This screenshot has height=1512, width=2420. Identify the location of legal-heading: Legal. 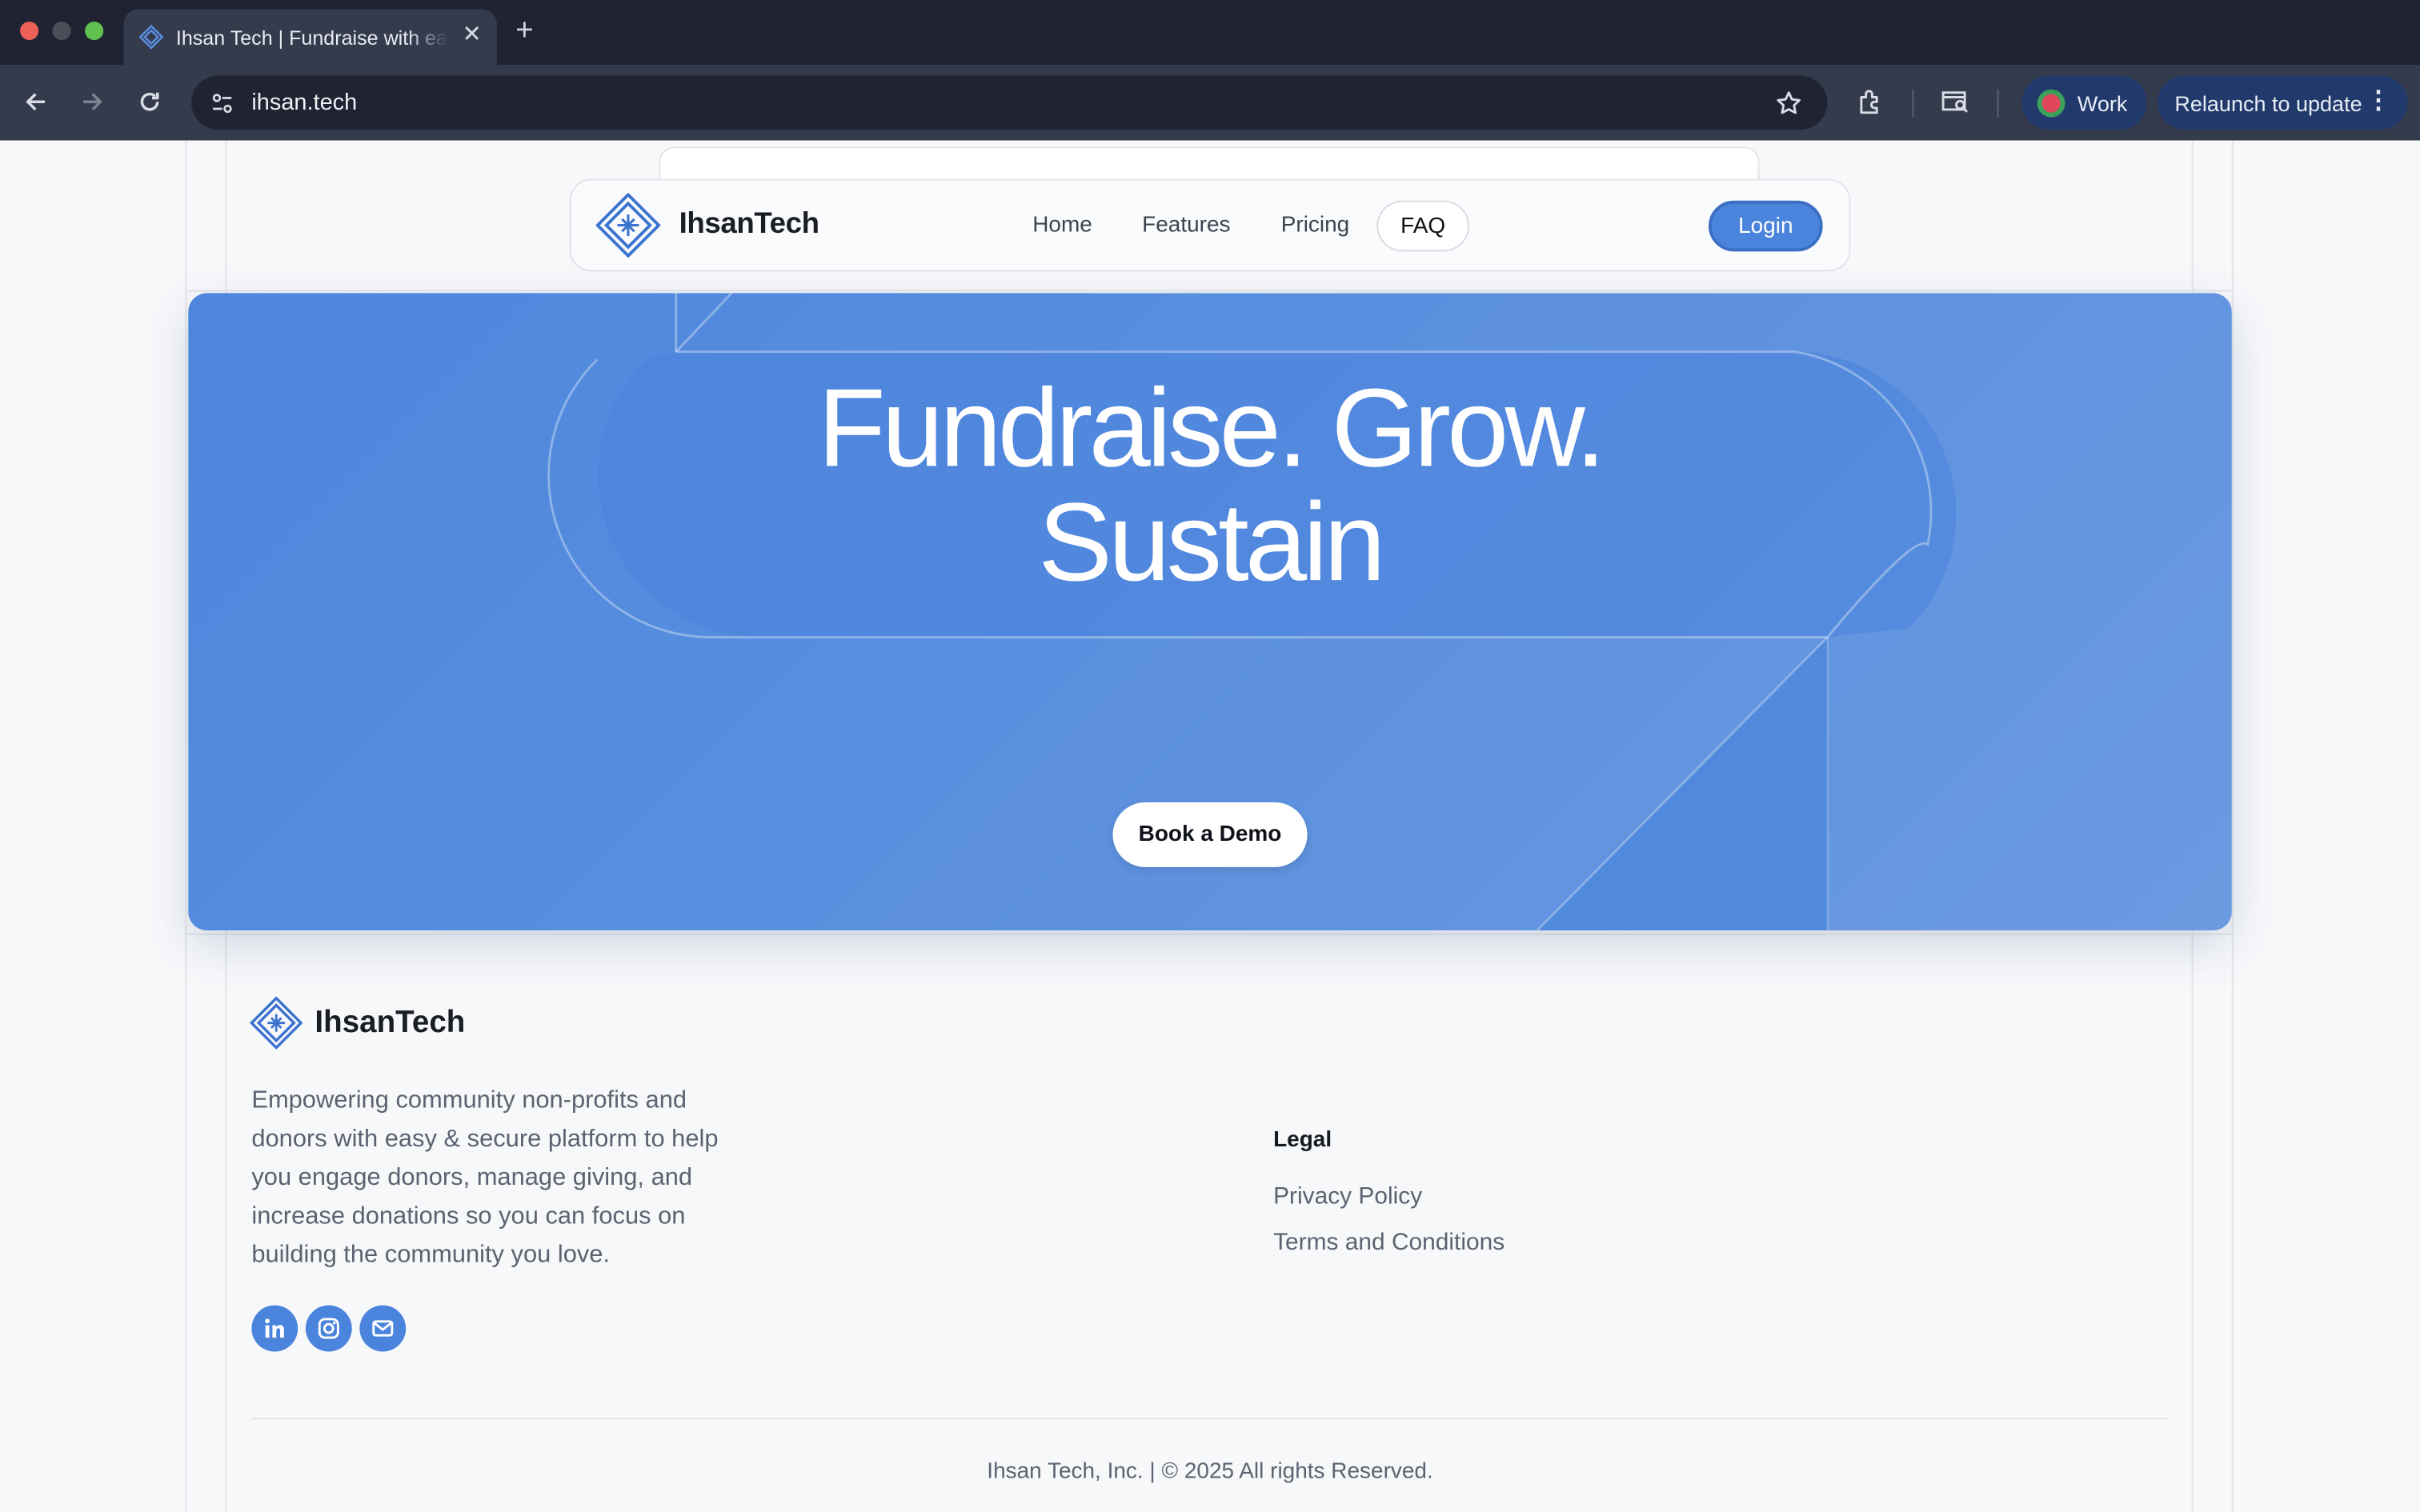
(1302, 1140).